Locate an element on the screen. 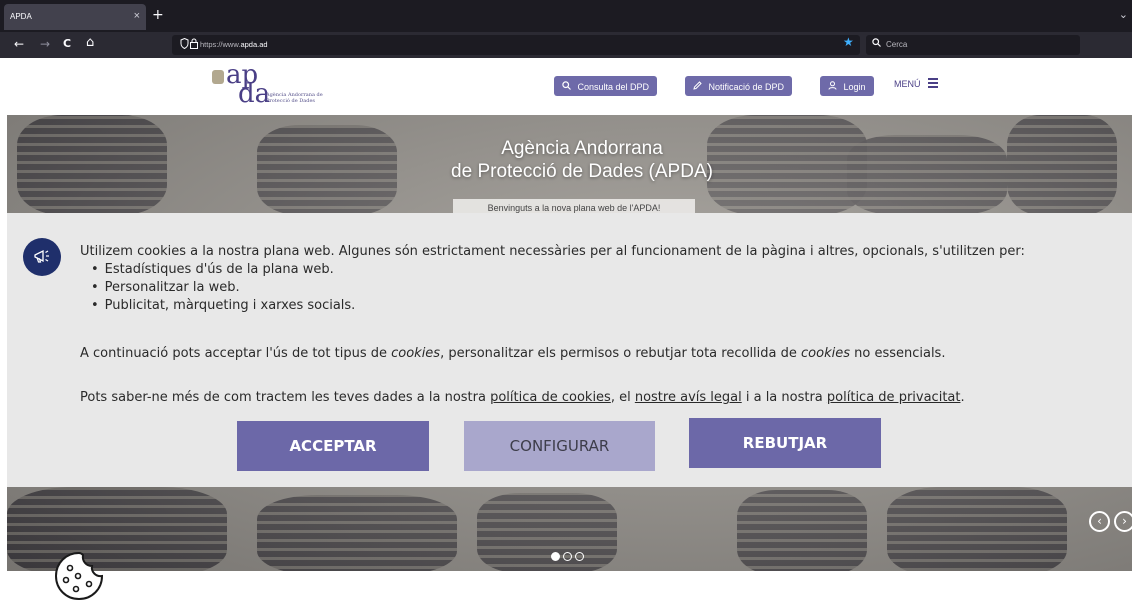 The height and width of the screenshot is (610, 1132). browser-nav-bar: ← → C ⌂ https://www.apda.ad ★ Cerca is located at coordinates (566, 45).